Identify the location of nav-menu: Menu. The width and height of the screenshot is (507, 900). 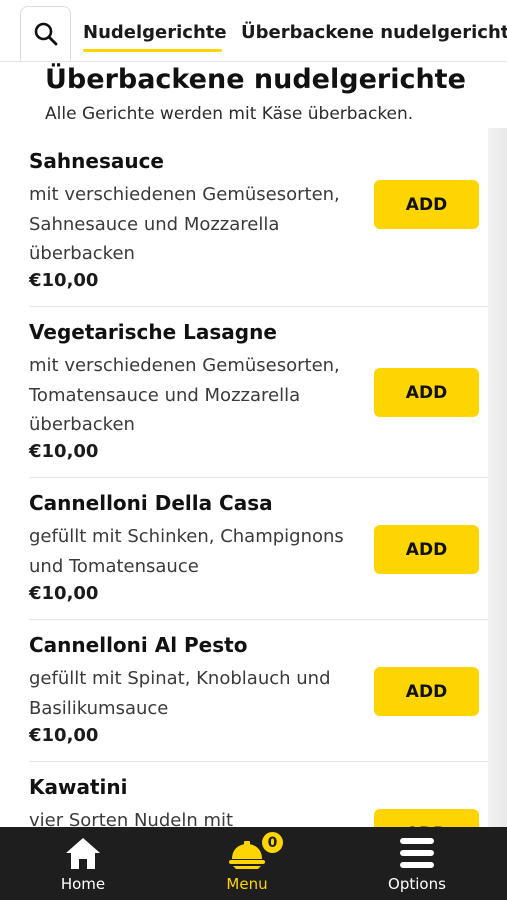
(247, 863).